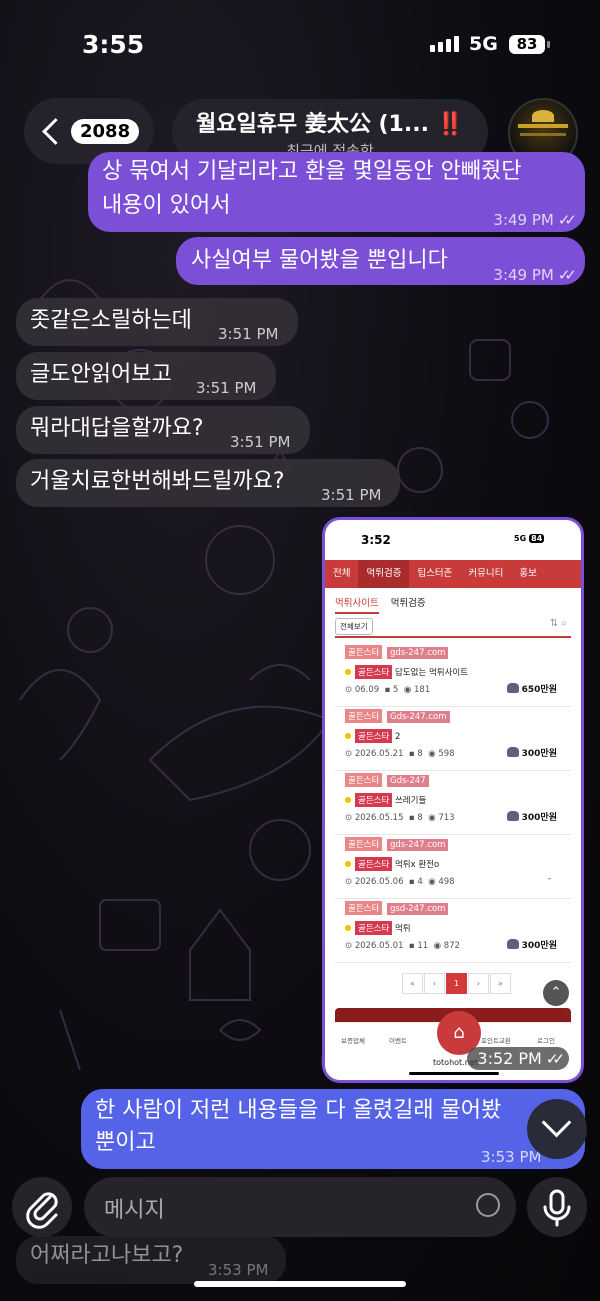 The image size is (600, 1301). I want to click on message-bubble-incoming: 좃같은소릴하는데 3:51 PM, so click(157, 322).